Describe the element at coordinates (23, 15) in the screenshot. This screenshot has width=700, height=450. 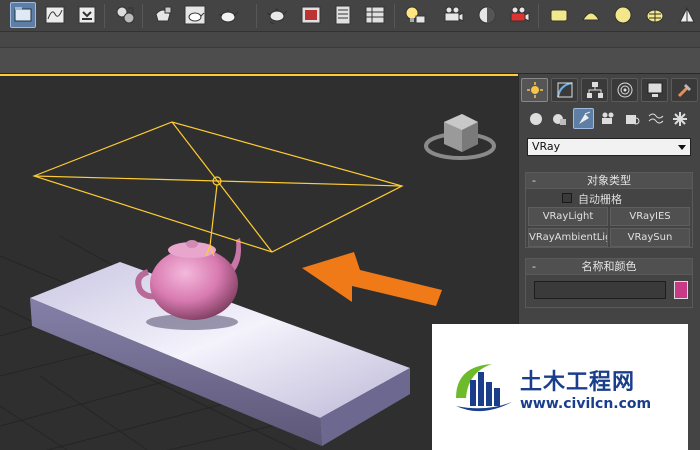
I see `open-file-icon` at that location.